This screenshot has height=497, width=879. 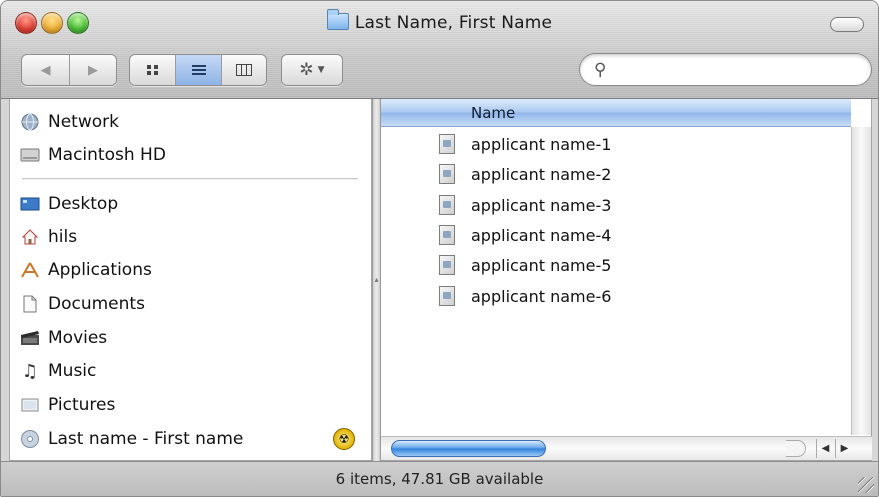 I want to click on folder-icon, so click(x=337, y=19).